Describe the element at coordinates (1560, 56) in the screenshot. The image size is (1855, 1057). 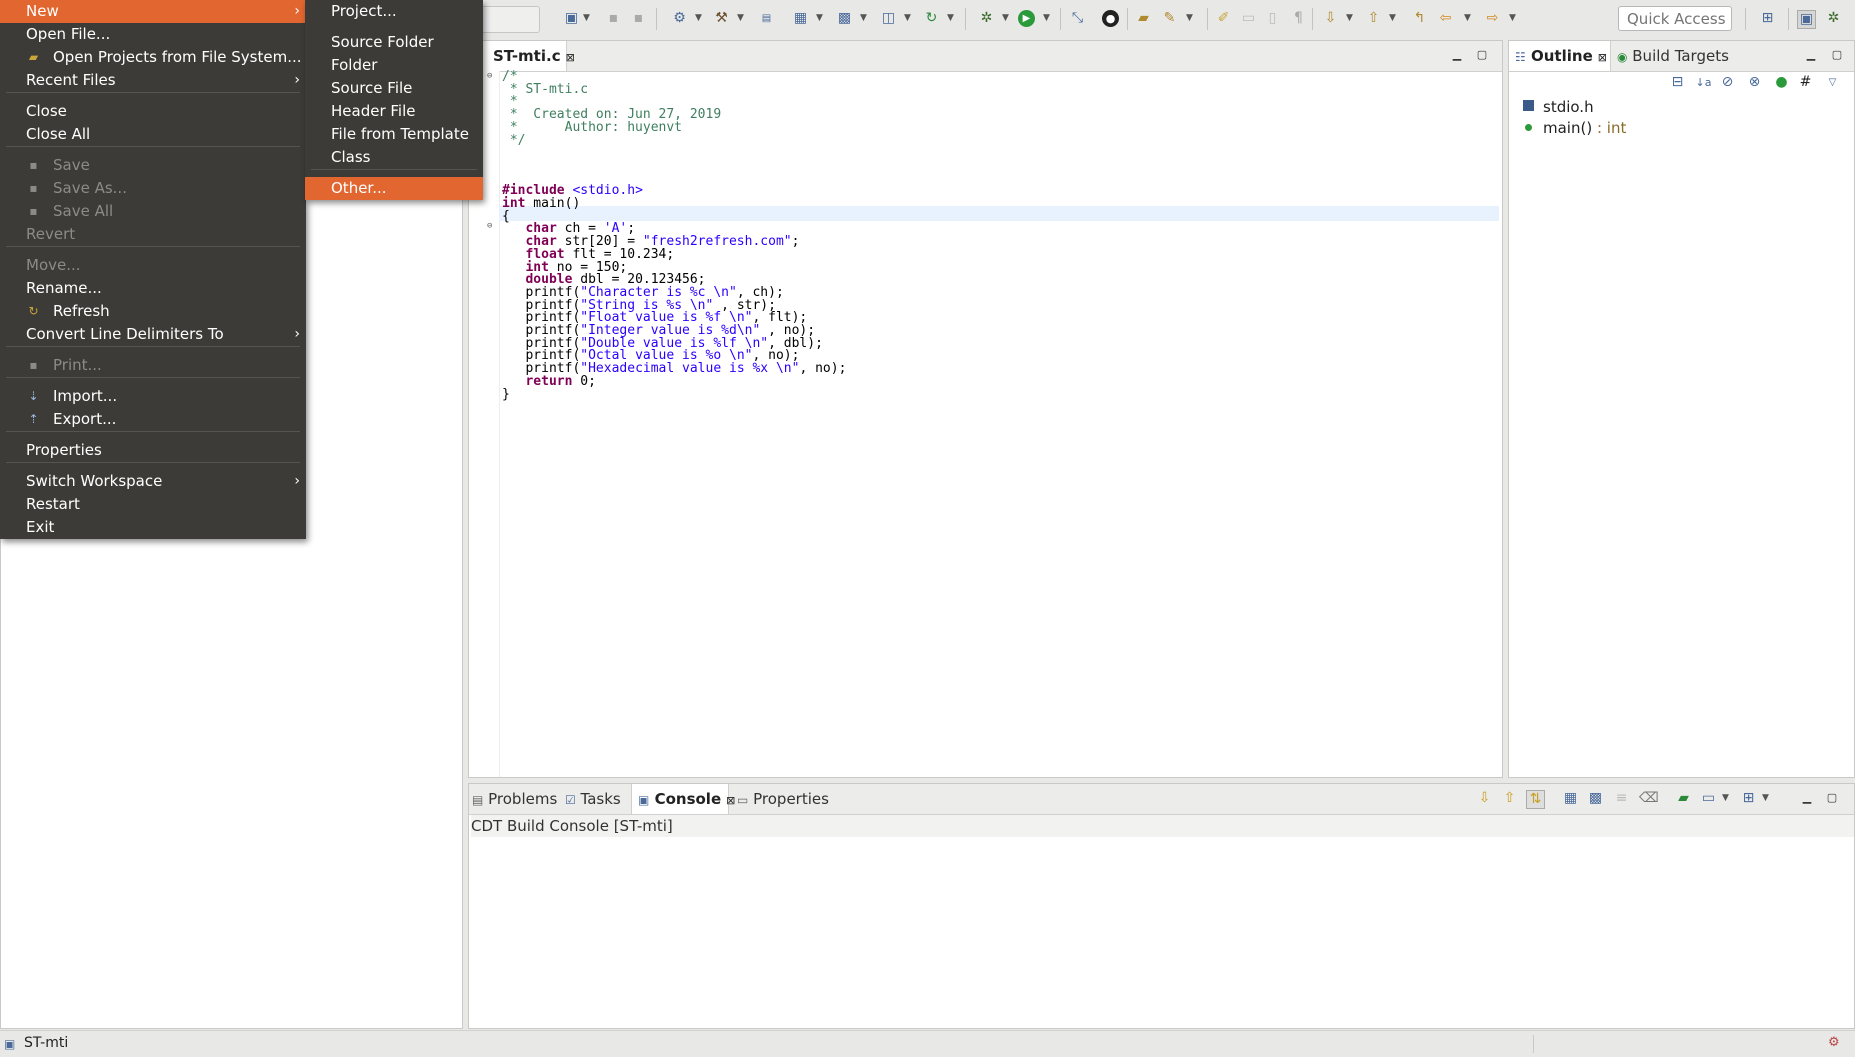
I see `tab-outline: ☷ Outline ⊠` at that location.